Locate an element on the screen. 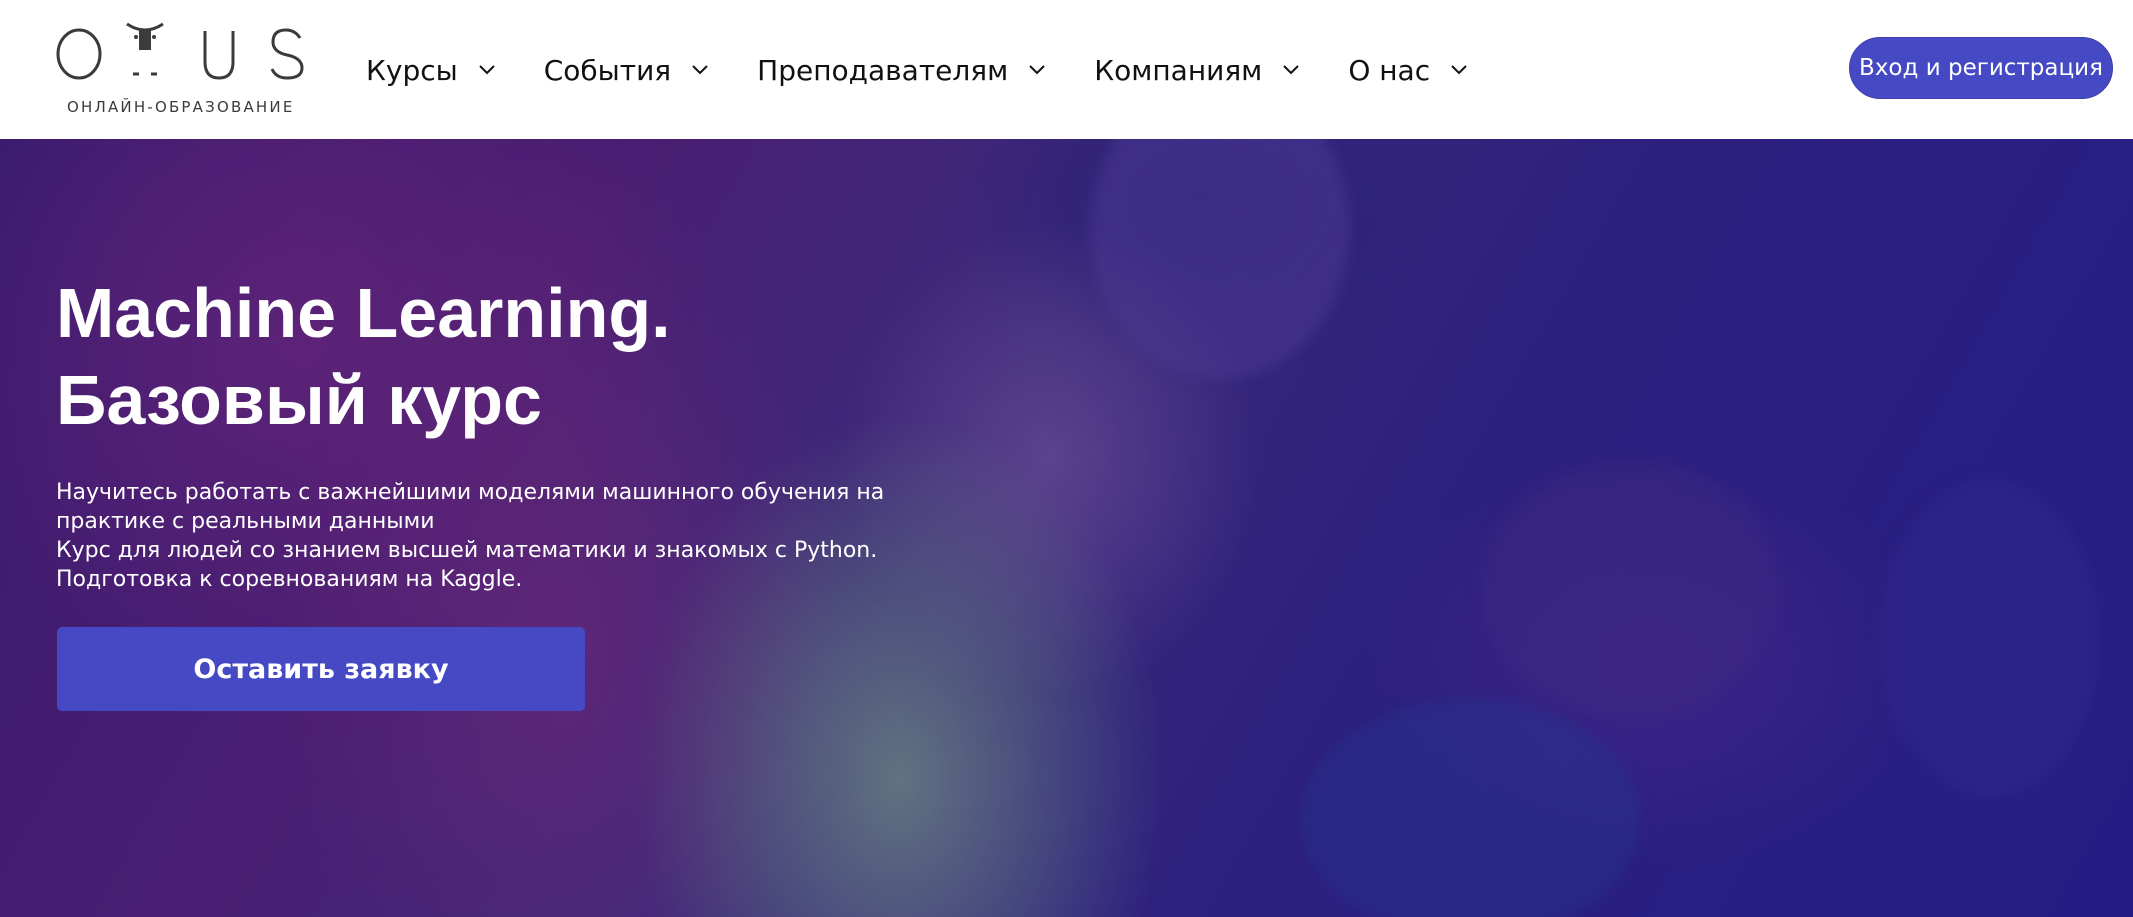 The image size is (2133, 917). nav-item-teachers: Преподавателям is located at coordinates (901, 70).